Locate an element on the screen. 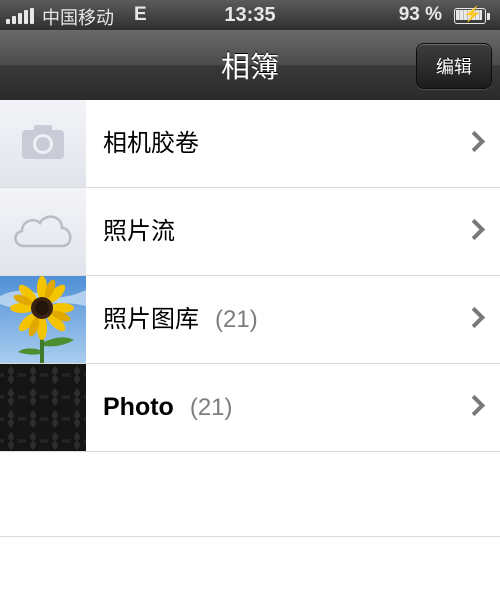 The height and width of the screenshot is (600, 500). status-bar: 中国移动 E 13:35 93 % ⚡ is located at coordinates (250, 15).